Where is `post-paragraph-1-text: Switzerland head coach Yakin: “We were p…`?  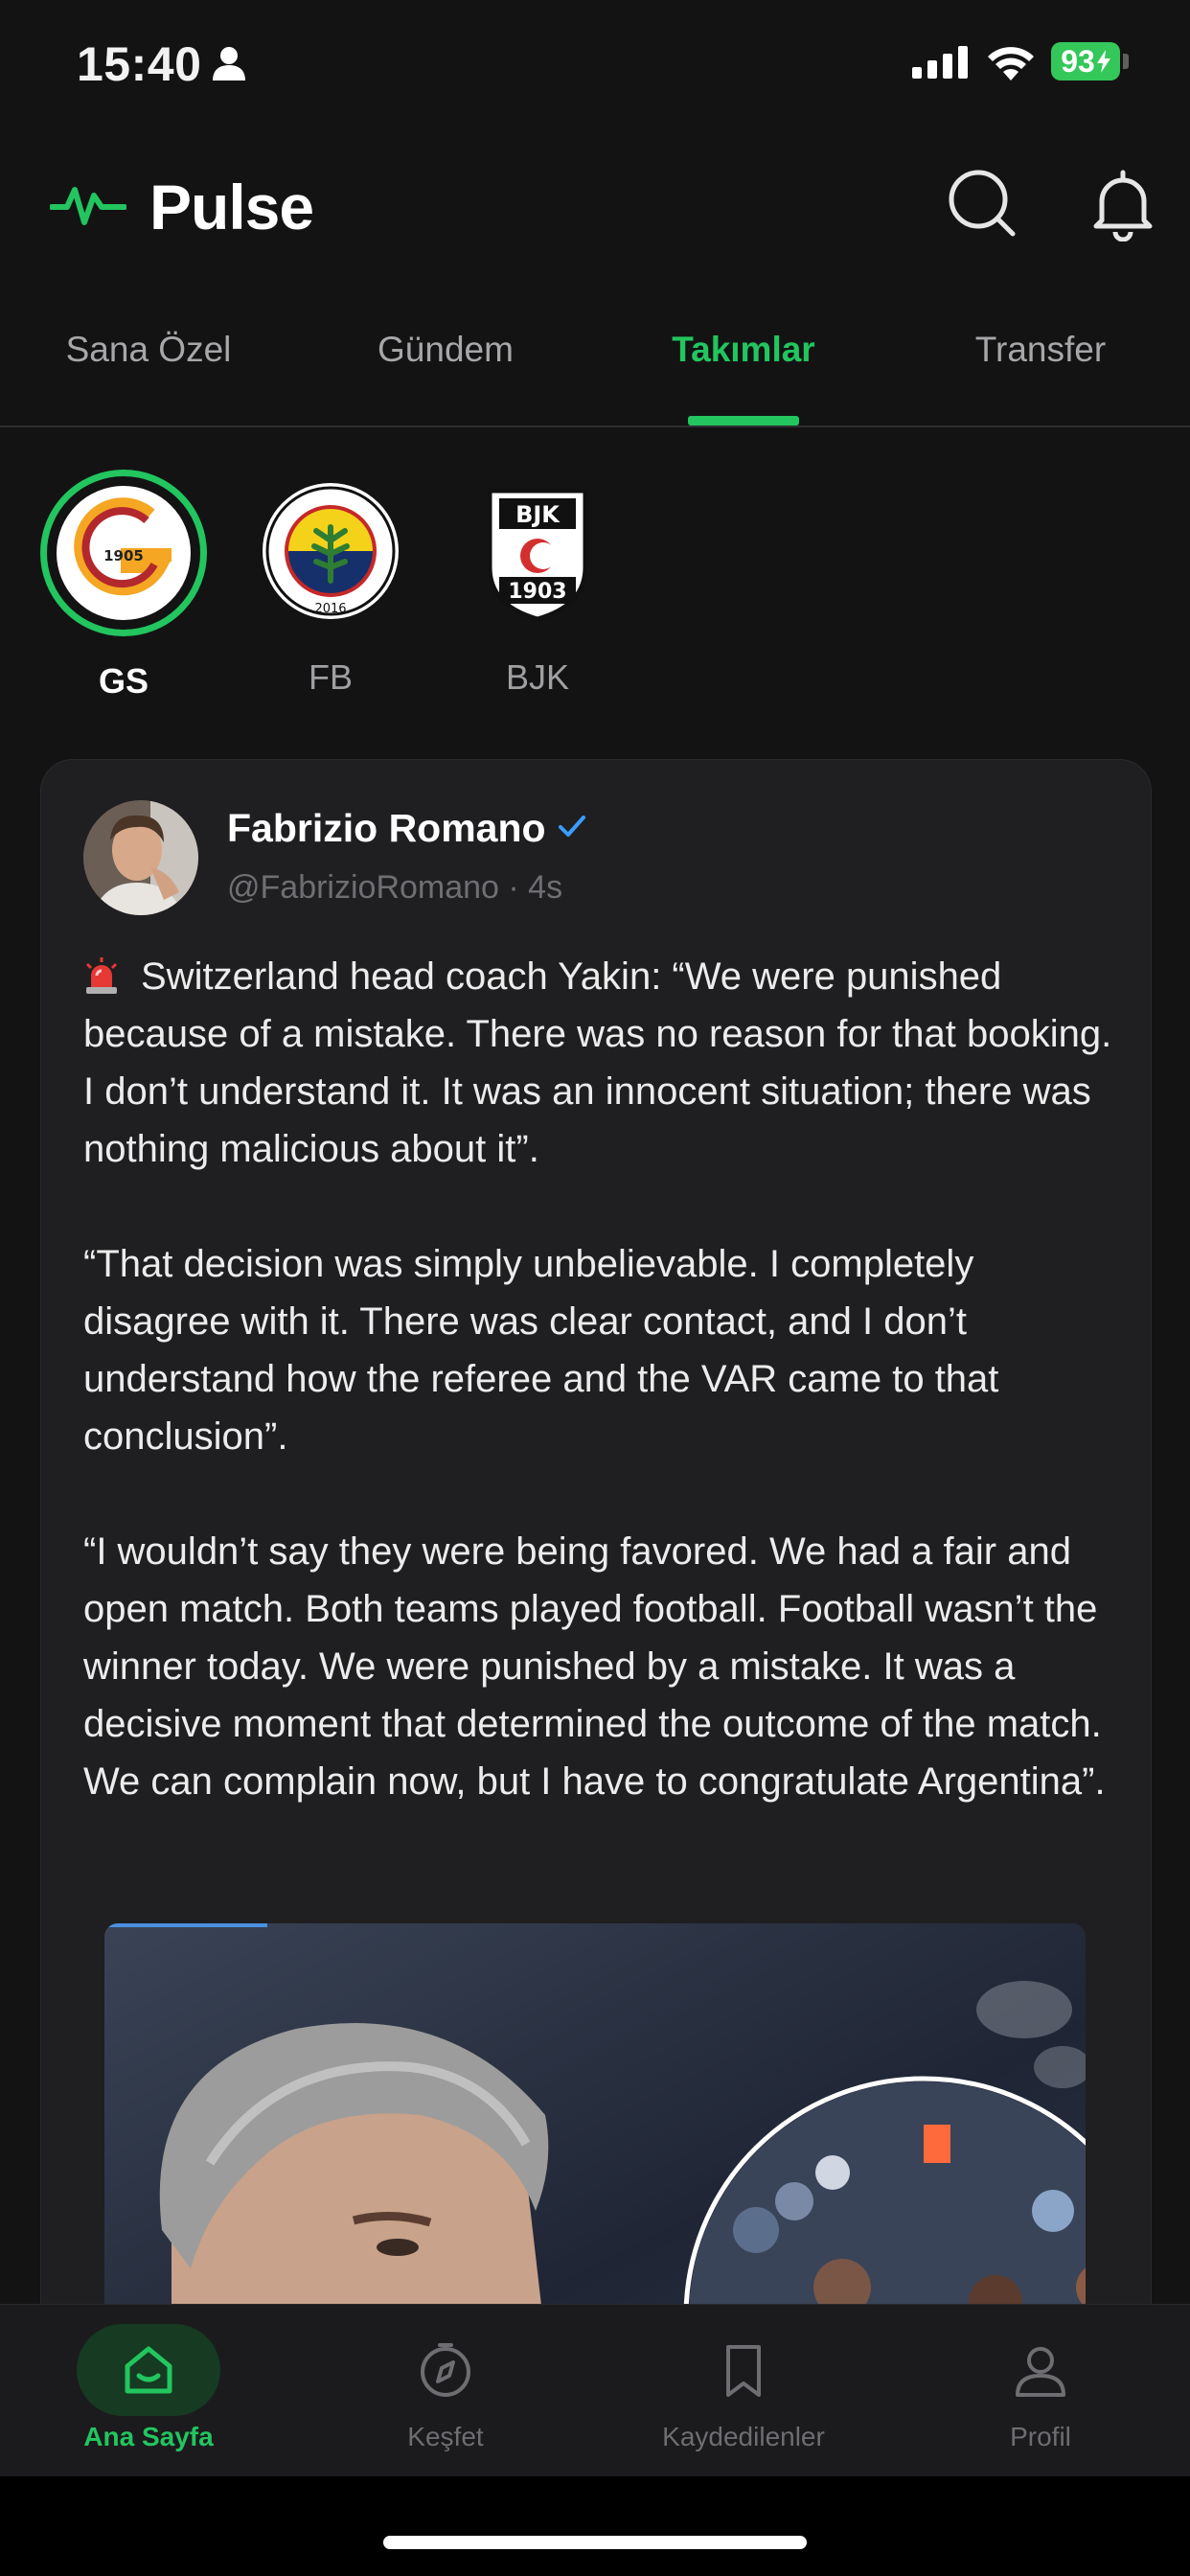 post-paragraph-1-text: Switzerland head coach Yakin: “We were p… is located at coordinates (598, 1062).